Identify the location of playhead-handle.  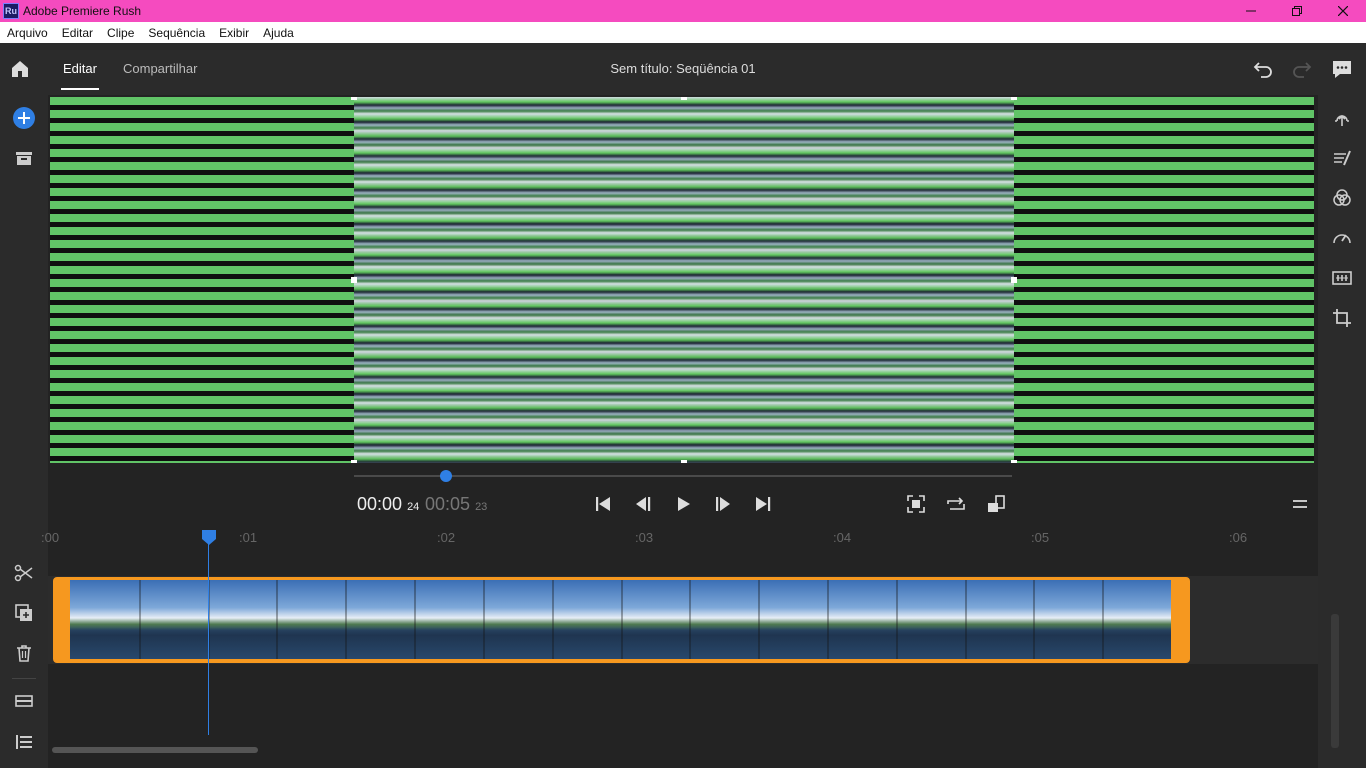
(209, 537).